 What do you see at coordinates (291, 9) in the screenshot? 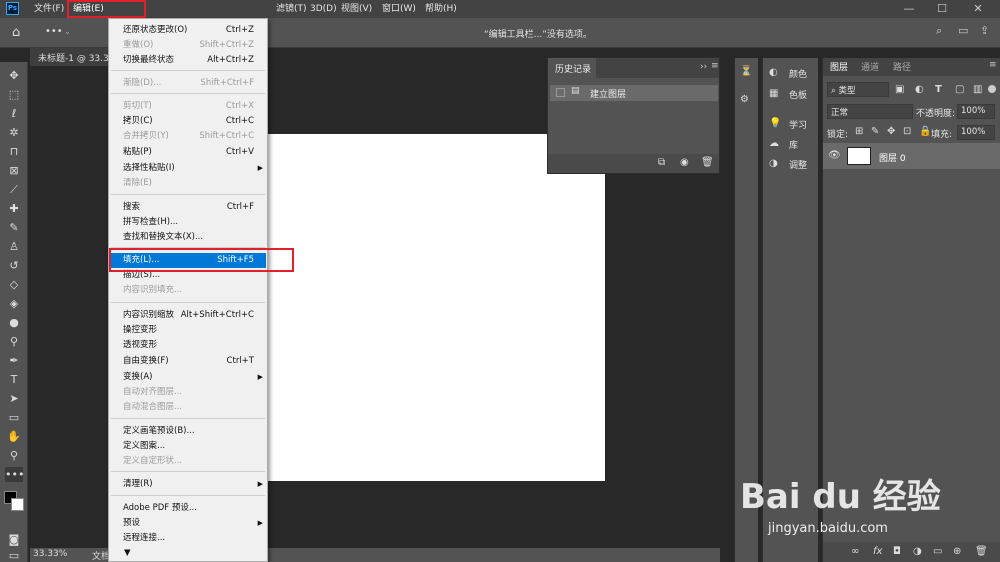
I see `menu-filter: 滤镜(T)` at bounding box center [291, 9].